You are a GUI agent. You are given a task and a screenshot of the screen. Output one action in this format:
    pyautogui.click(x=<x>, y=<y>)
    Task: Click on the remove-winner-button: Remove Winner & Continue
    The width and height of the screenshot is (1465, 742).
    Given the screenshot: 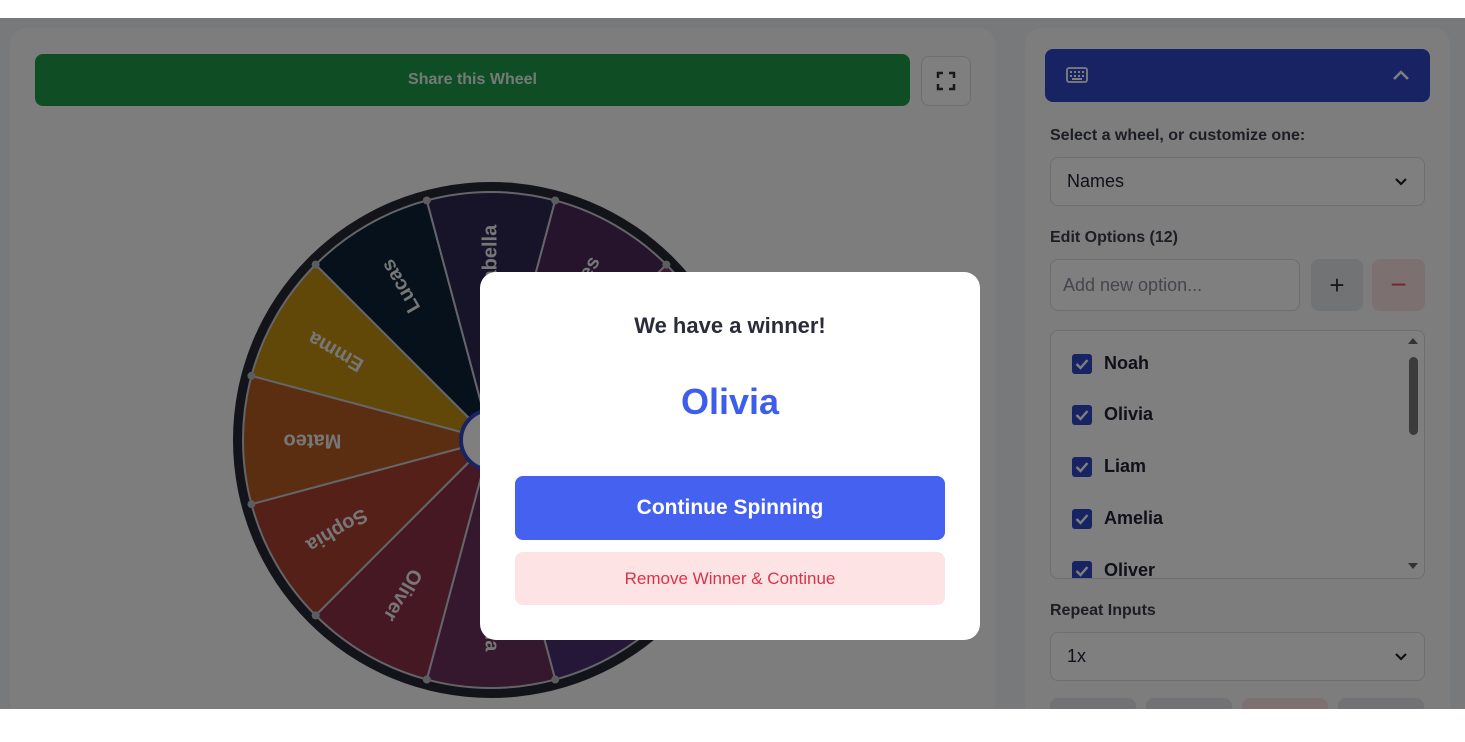 What is the action you would take?
    pyautogui.click(x=730, y=578)
    